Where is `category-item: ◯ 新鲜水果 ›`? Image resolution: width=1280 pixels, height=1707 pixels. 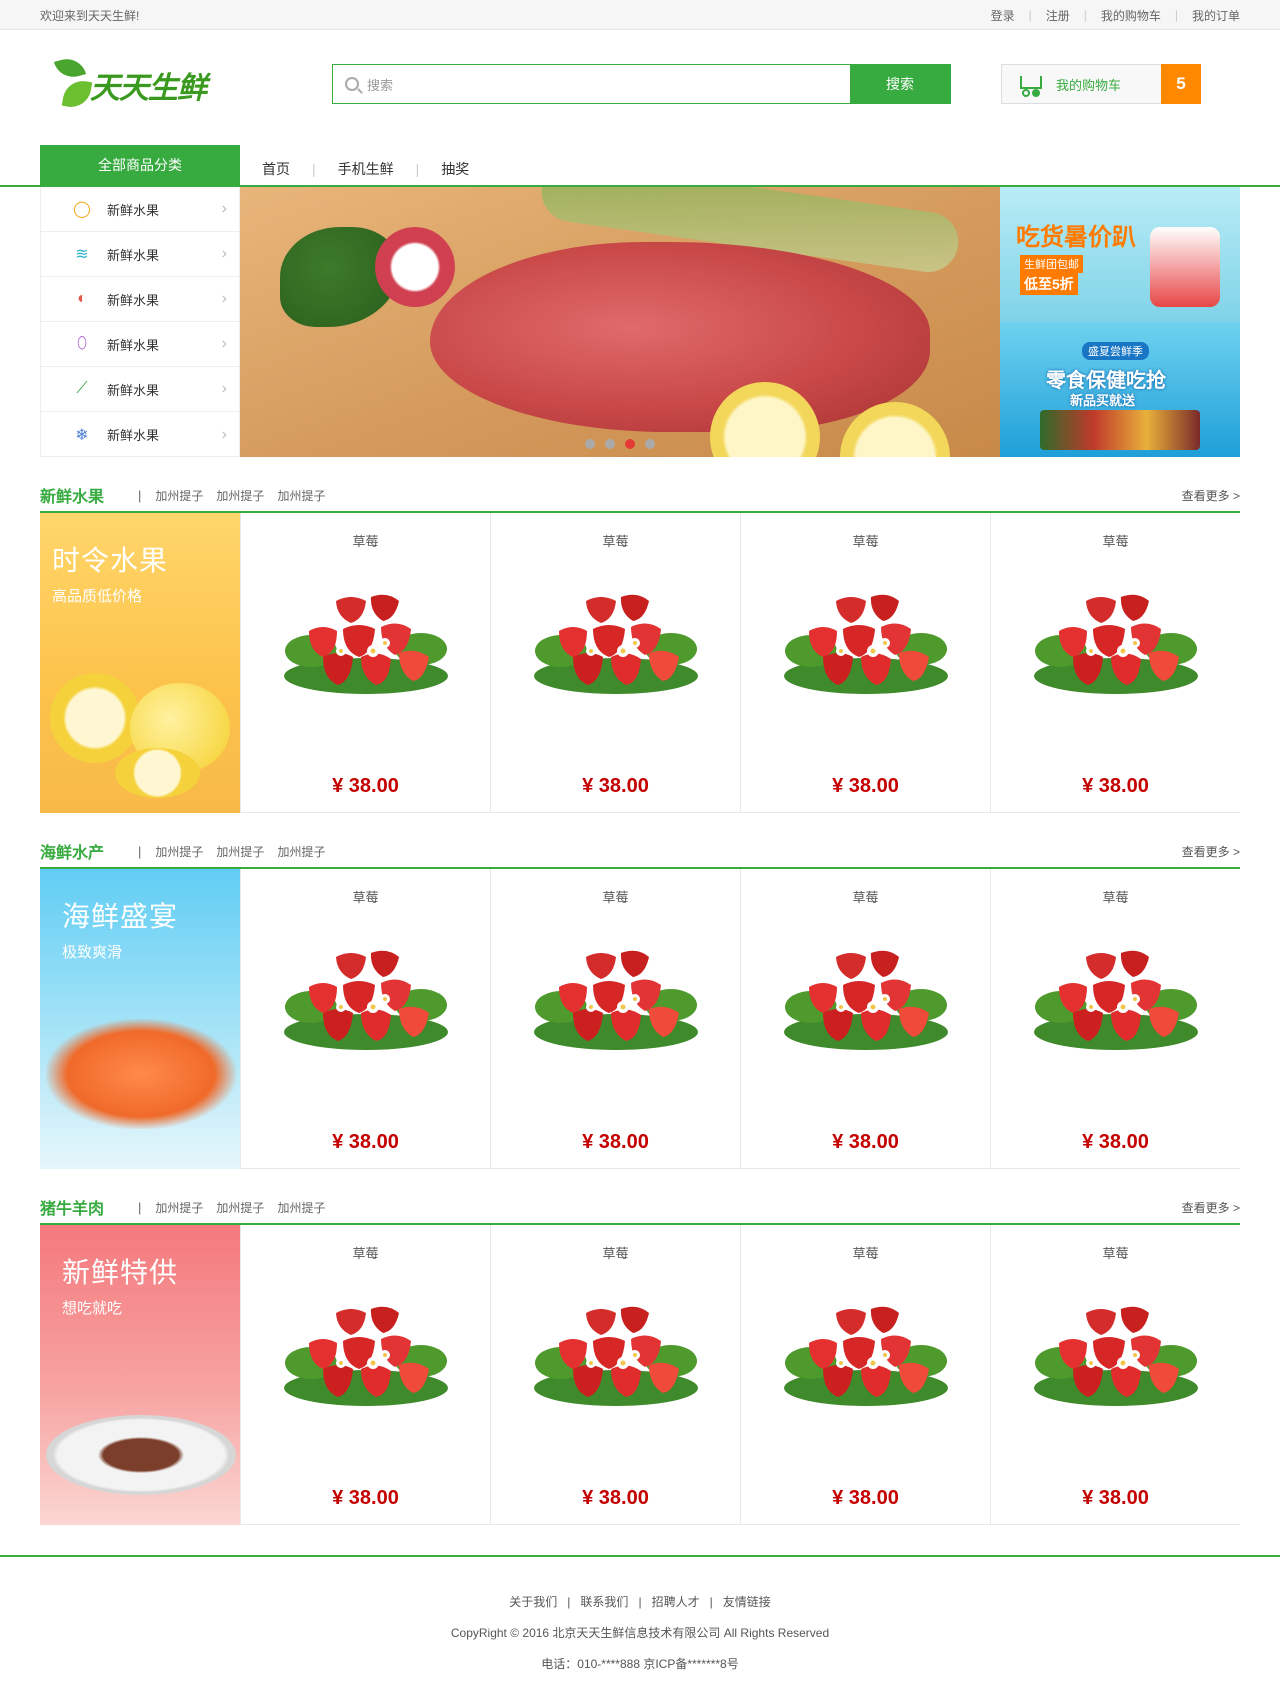 category-item: ◯ 新鲜水果 › is located at coordinates (140, 209).